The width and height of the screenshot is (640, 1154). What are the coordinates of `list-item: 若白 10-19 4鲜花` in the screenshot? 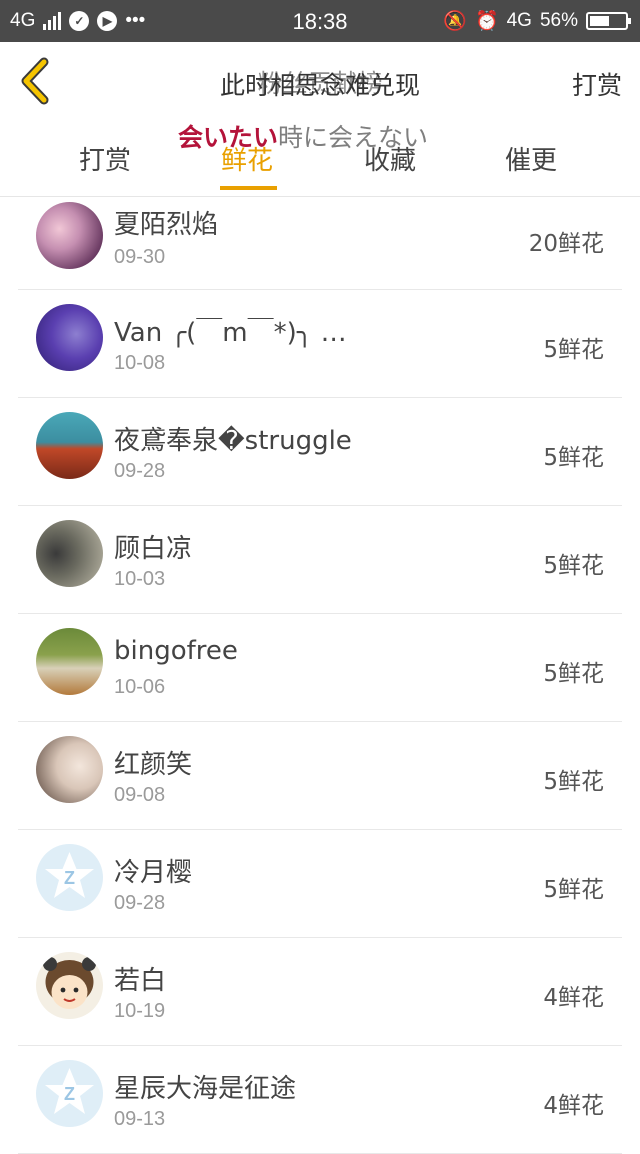 It's located at (320, 992).